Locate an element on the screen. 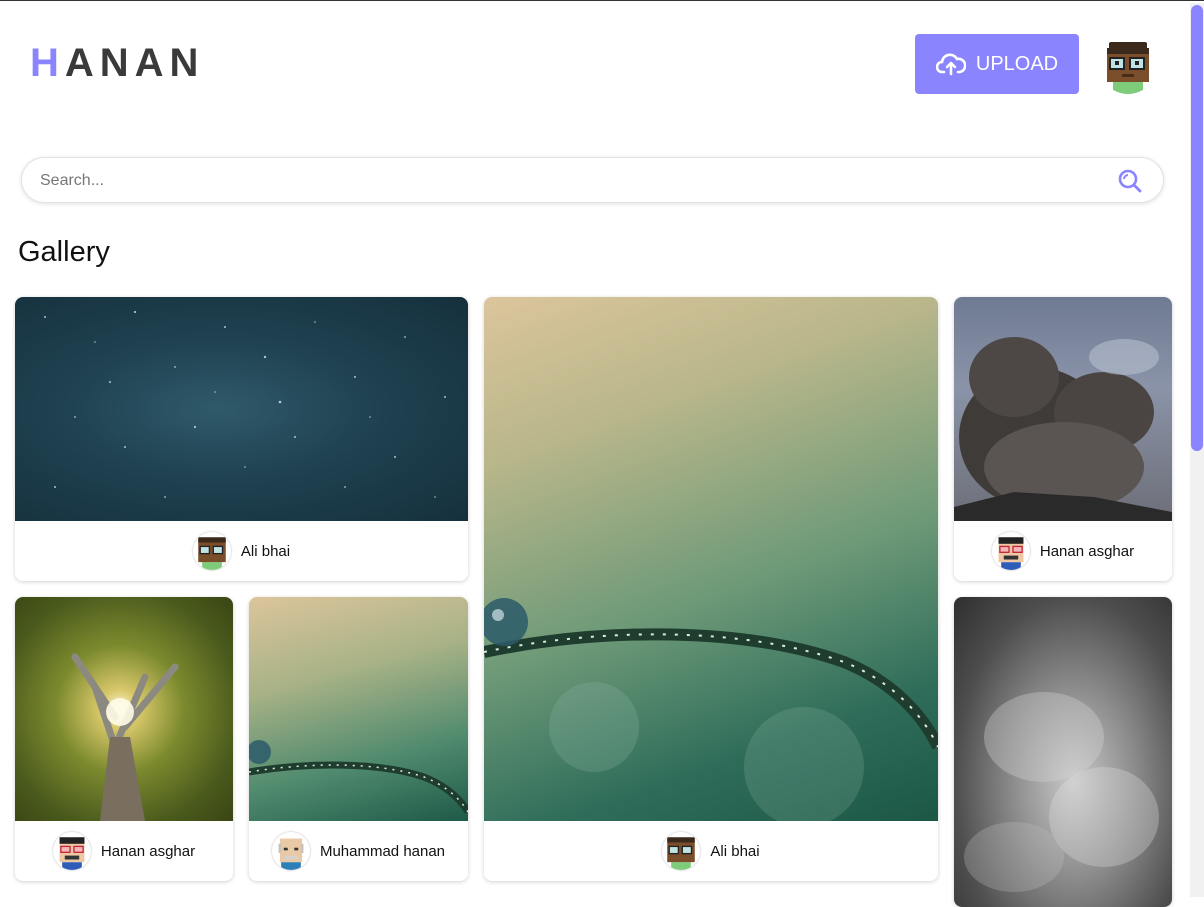  gallery-card: Muhammad hanan is located at coordinates (358, 739).